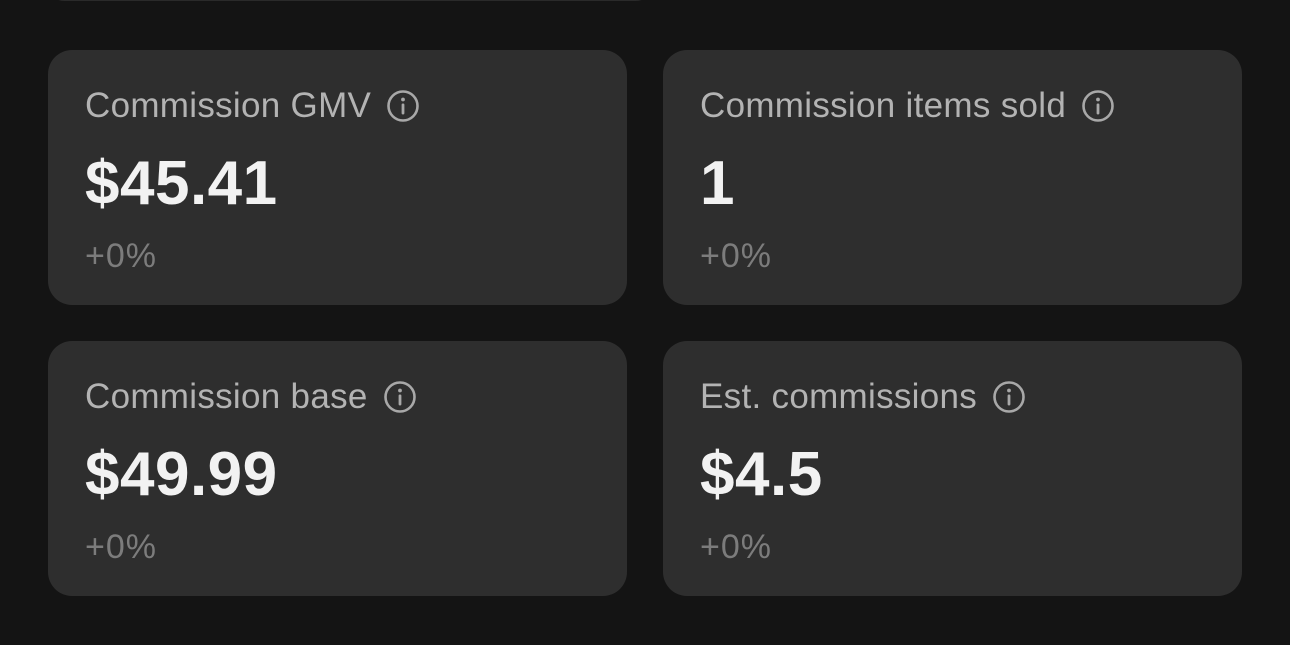 This screenshot has width=1290, height=645. I want to click on metric-value: $4.5, so click(761, 474).